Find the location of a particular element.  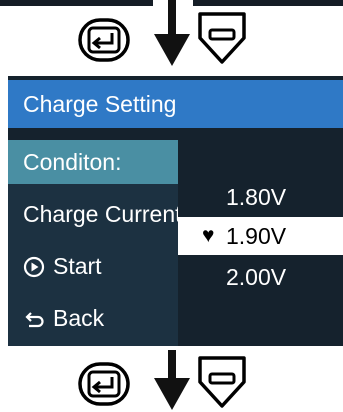

value-option-label: 1.90V is located at coordinates (256, 236).